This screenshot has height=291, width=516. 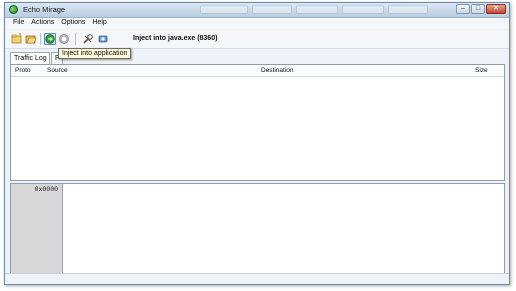 What do you see at coordinates (44, 9) in the screenshot?
I see `window-title: Echo Mirage` at bounding box center [44, 9].